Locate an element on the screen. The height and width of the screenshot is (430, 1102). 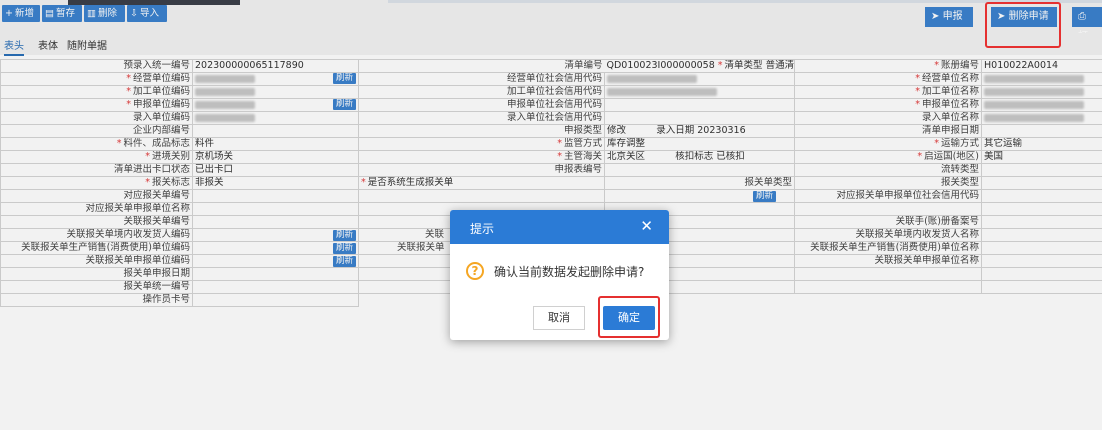
dialog-header: 提示 ✕ is located at coordinates (559, 227).